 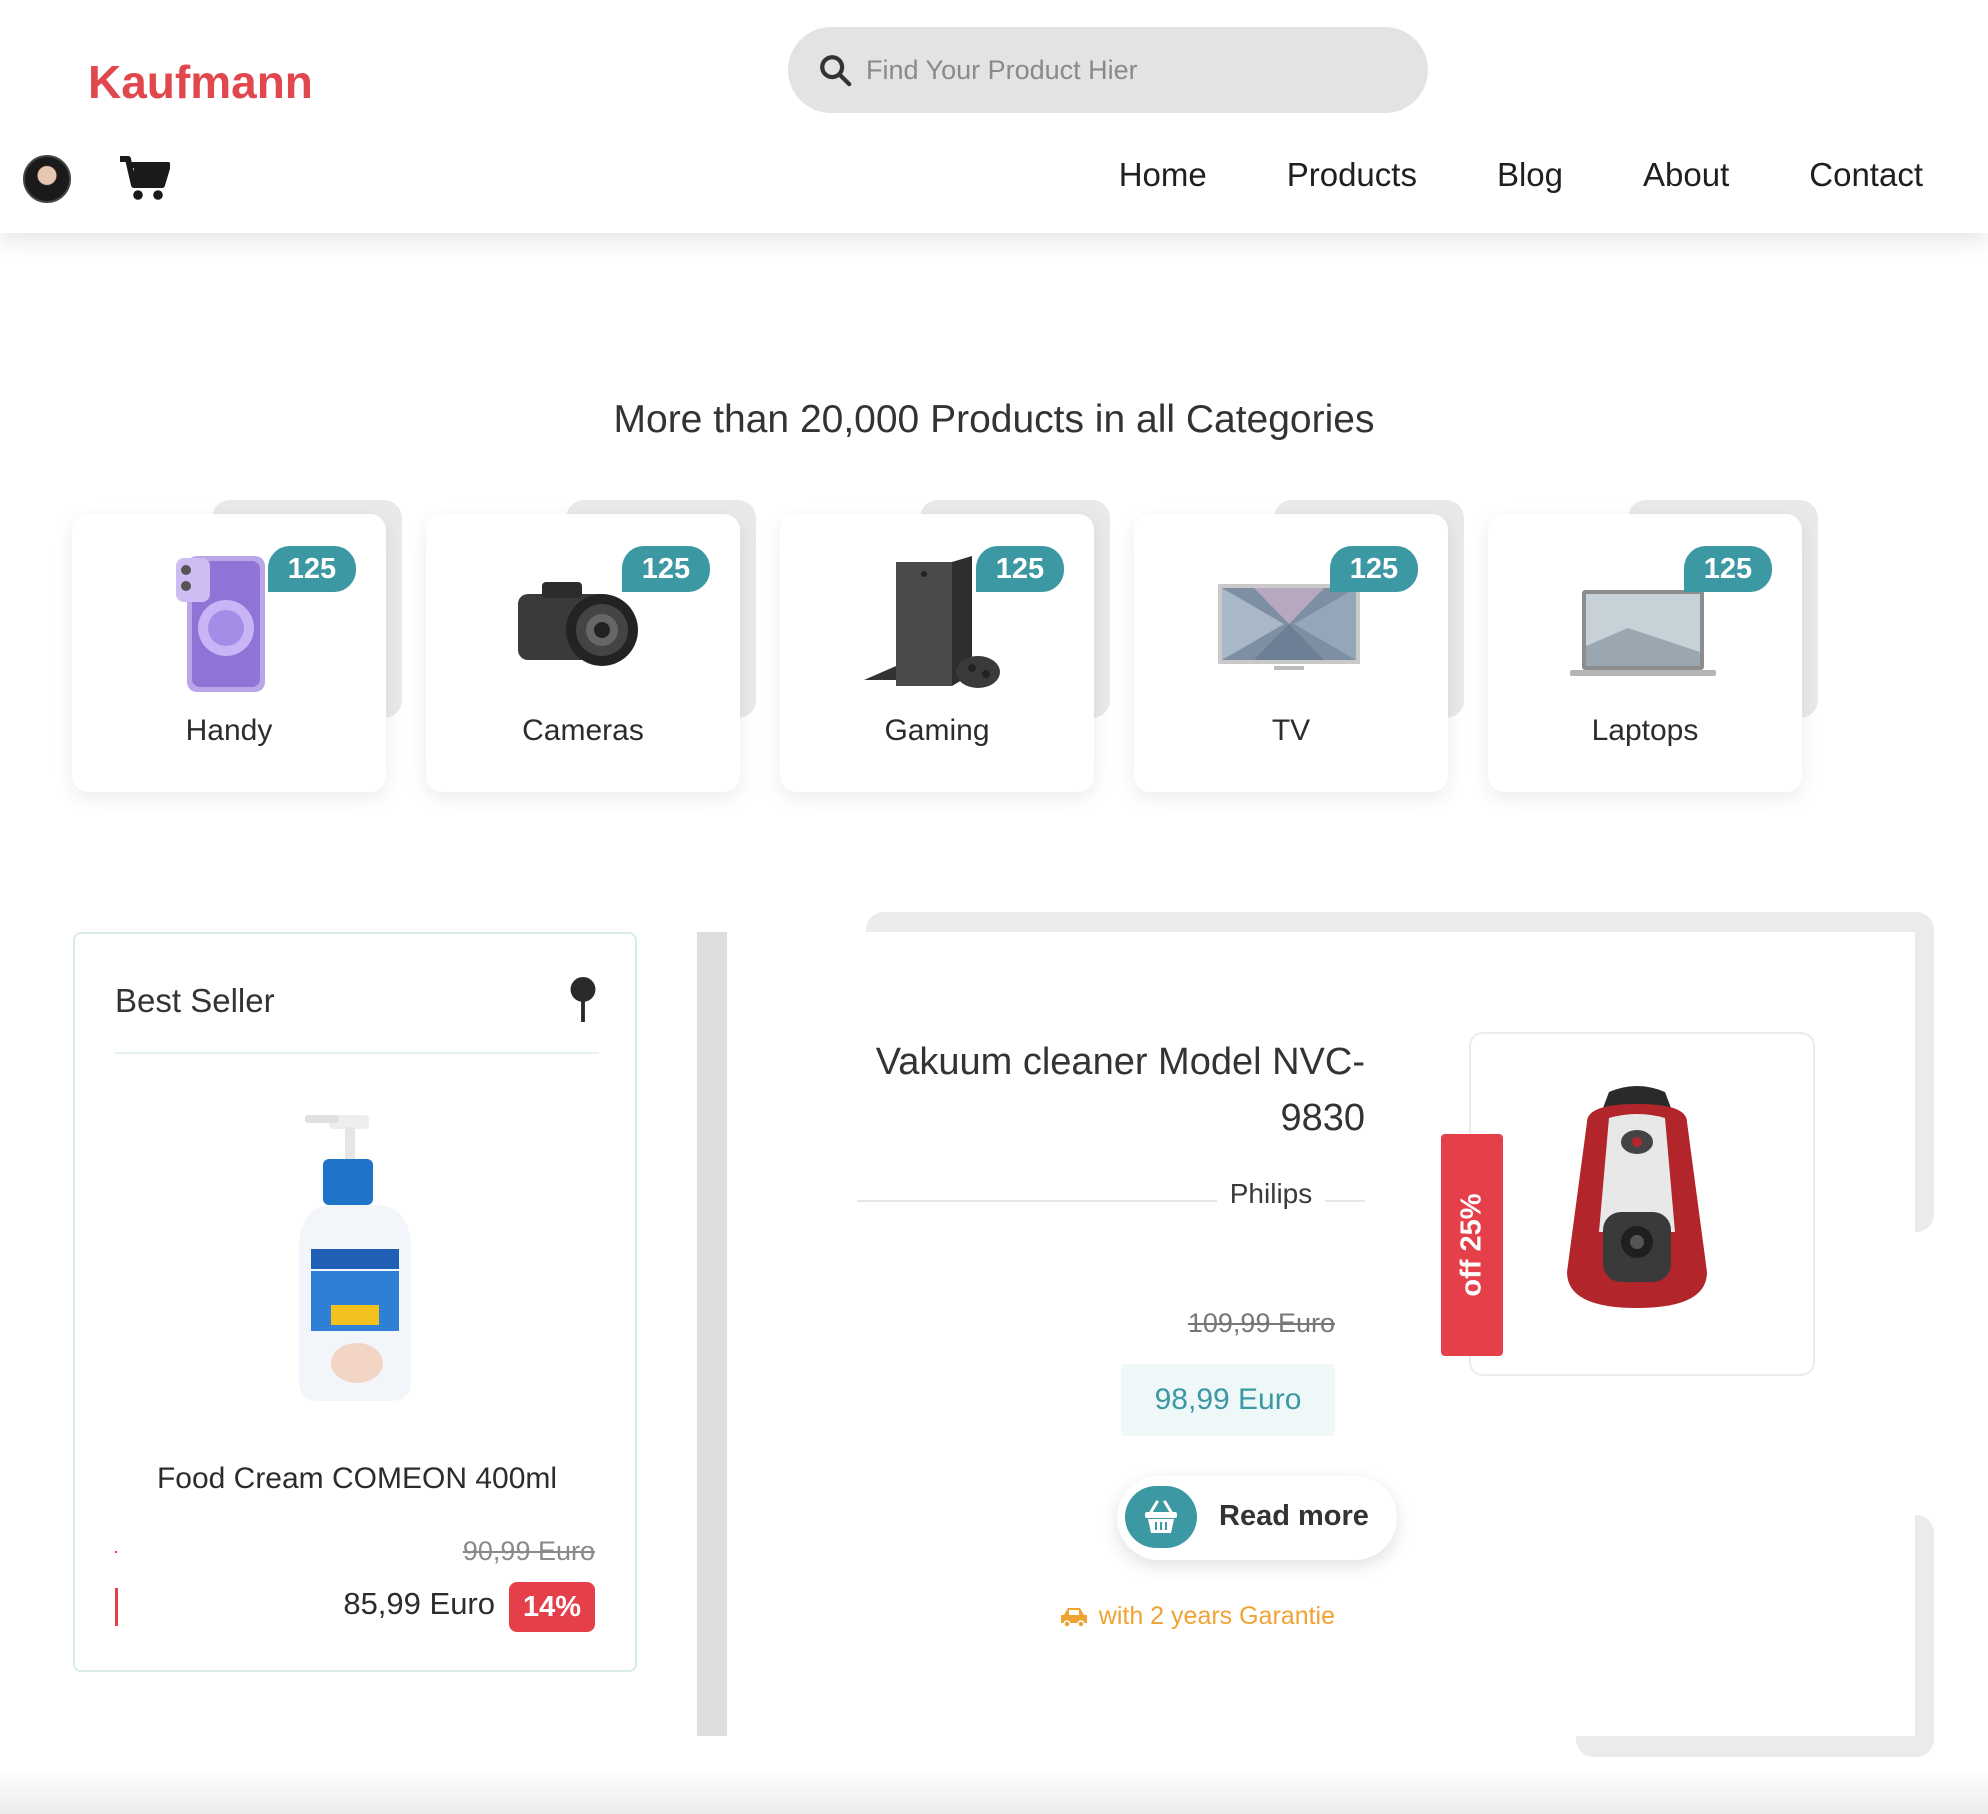 What do you see at coordinates (1228, 1400) in the screenshot?
I see `new-price: 98,99 Euro` at bounding box center [1228, 1400].